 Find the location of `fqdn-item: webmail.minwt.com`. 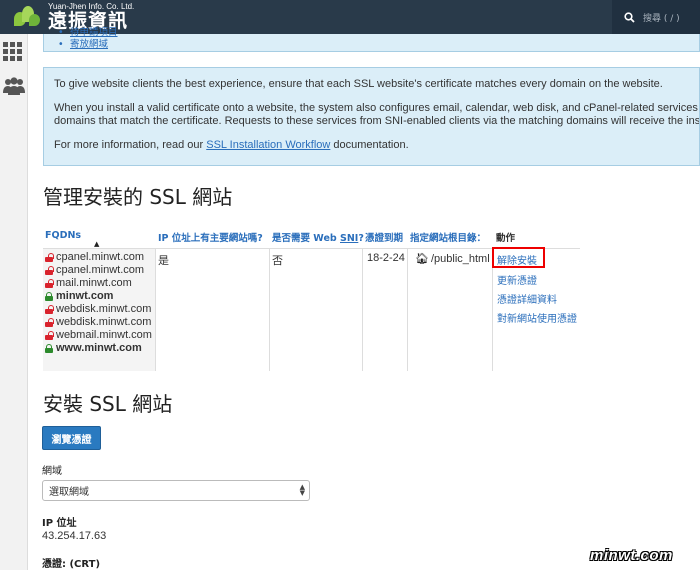

fqdn-item: webmail.minwt.com is located at coordinates (98, 335).